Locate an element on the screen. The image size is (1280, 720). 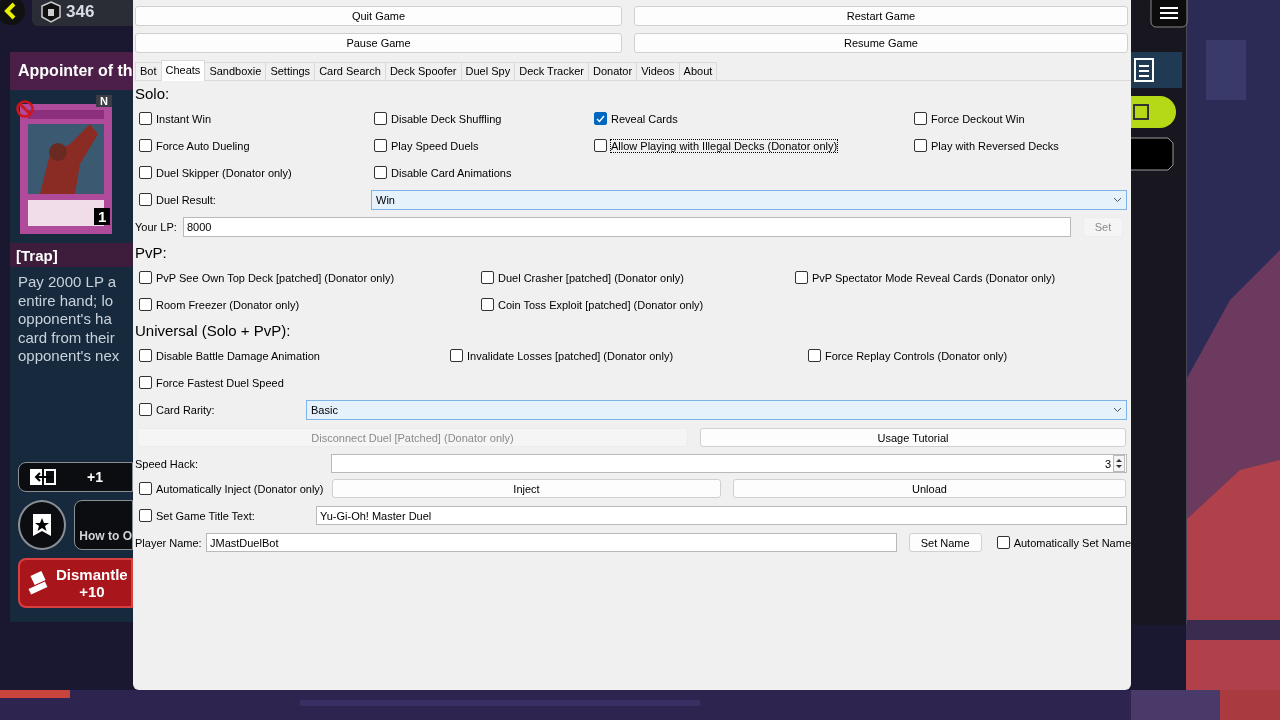
checkbox-label: Automatically Inject (Donator only) is located at coordinates (240, 488).